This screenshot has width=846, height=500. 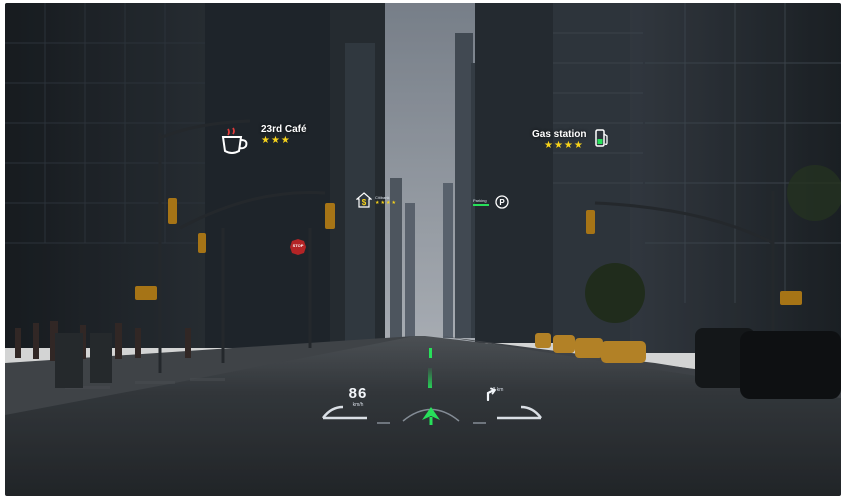 I want to click on poi-atm-rating: ★★★★, so click(x=386, y=203).